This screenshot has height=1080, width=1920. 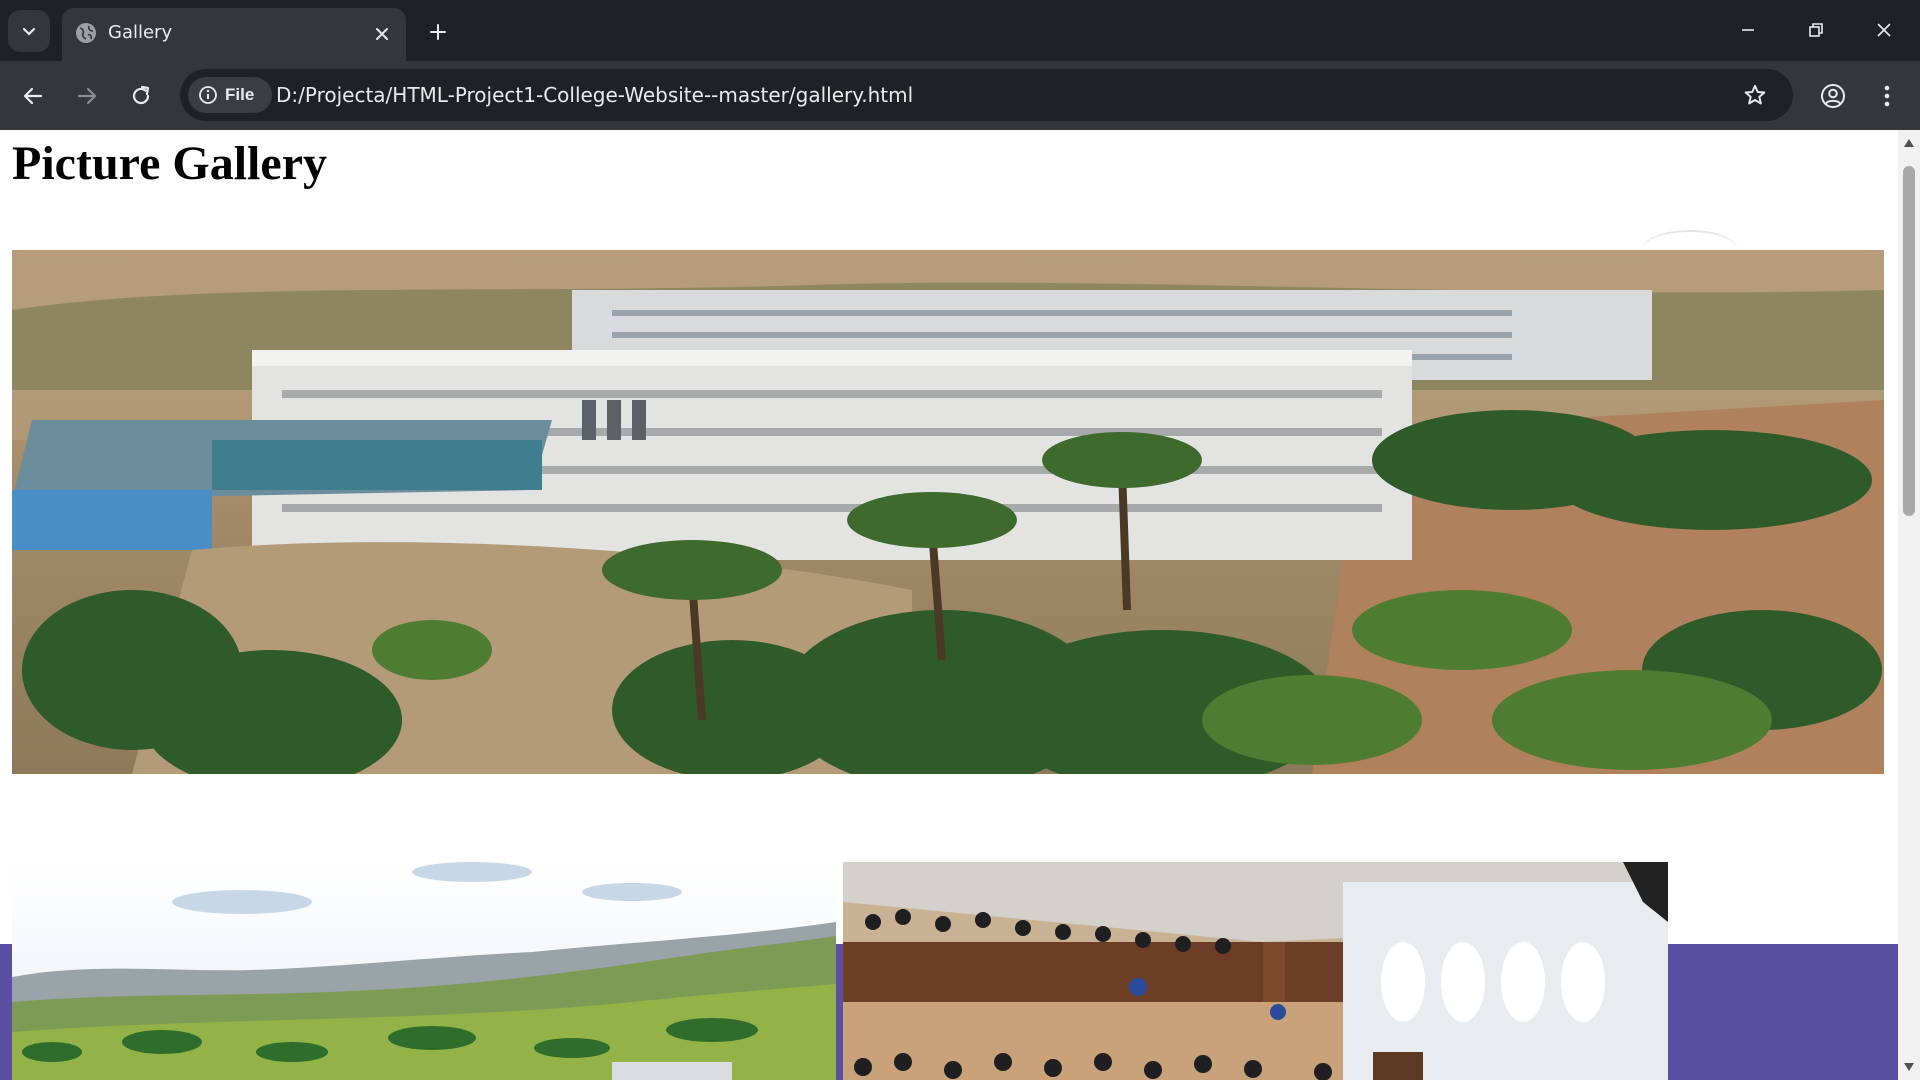 I want to click on account-icon, so click(x=1833, y=96).